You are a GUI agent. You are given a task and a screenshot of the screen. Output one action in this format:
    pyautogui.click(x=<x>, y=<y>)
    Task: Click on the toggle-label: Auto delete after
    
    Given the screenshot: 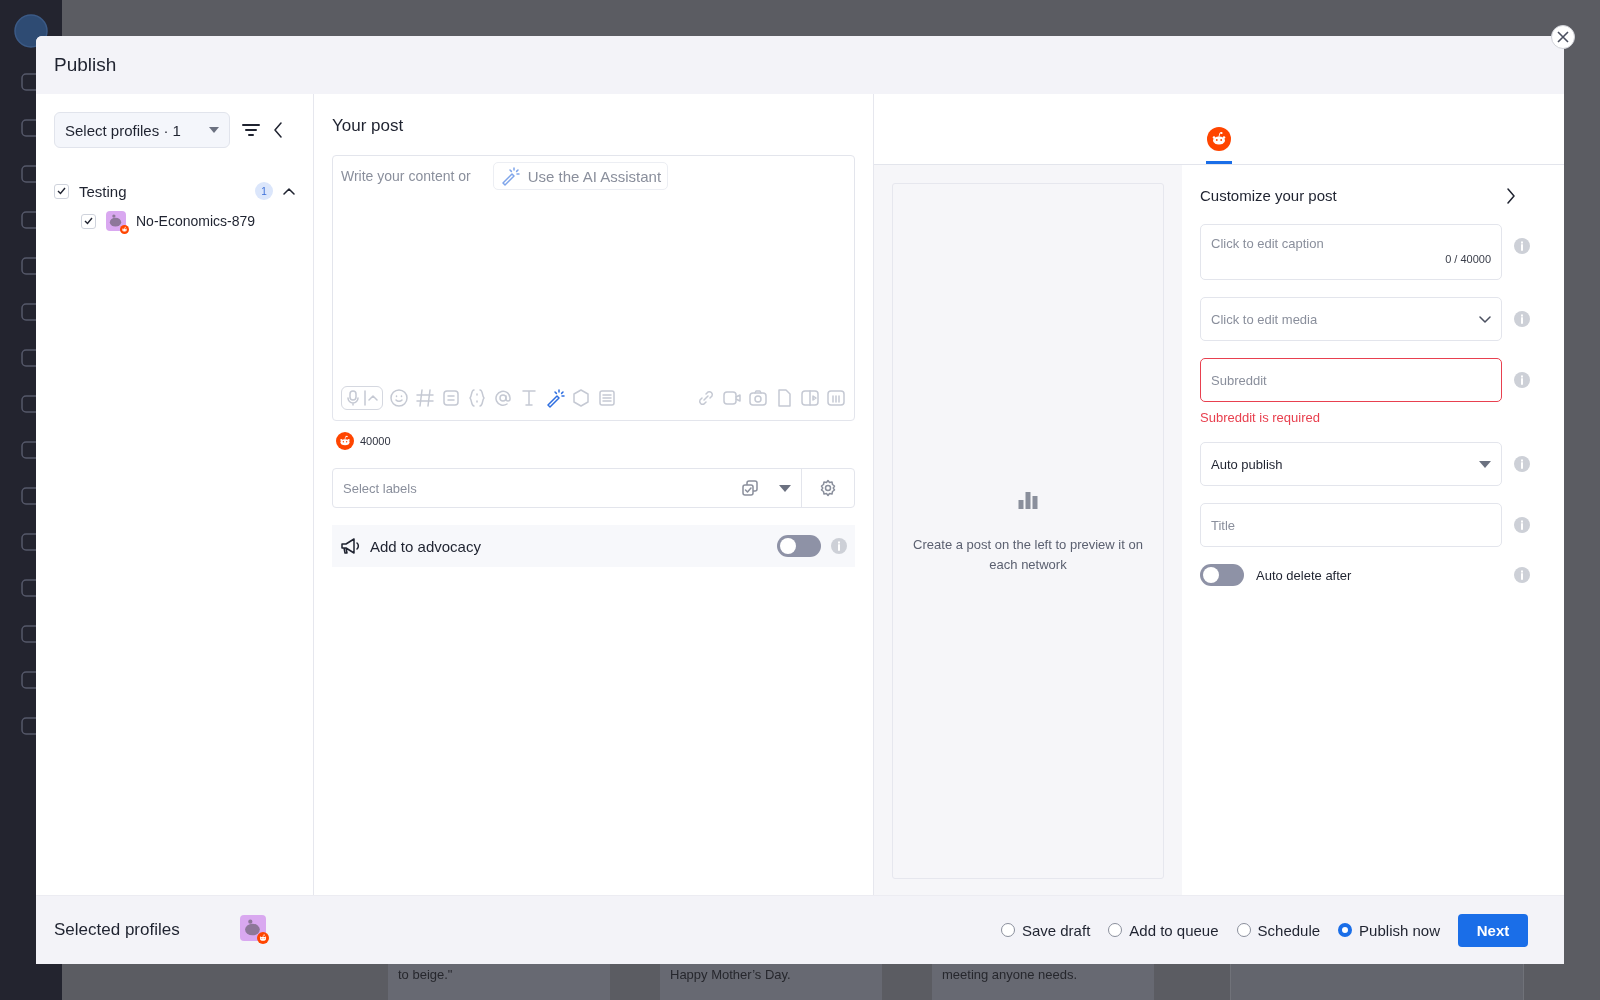 What is the action you would take?
    pyautogui.click(x=1304, y=575)
    